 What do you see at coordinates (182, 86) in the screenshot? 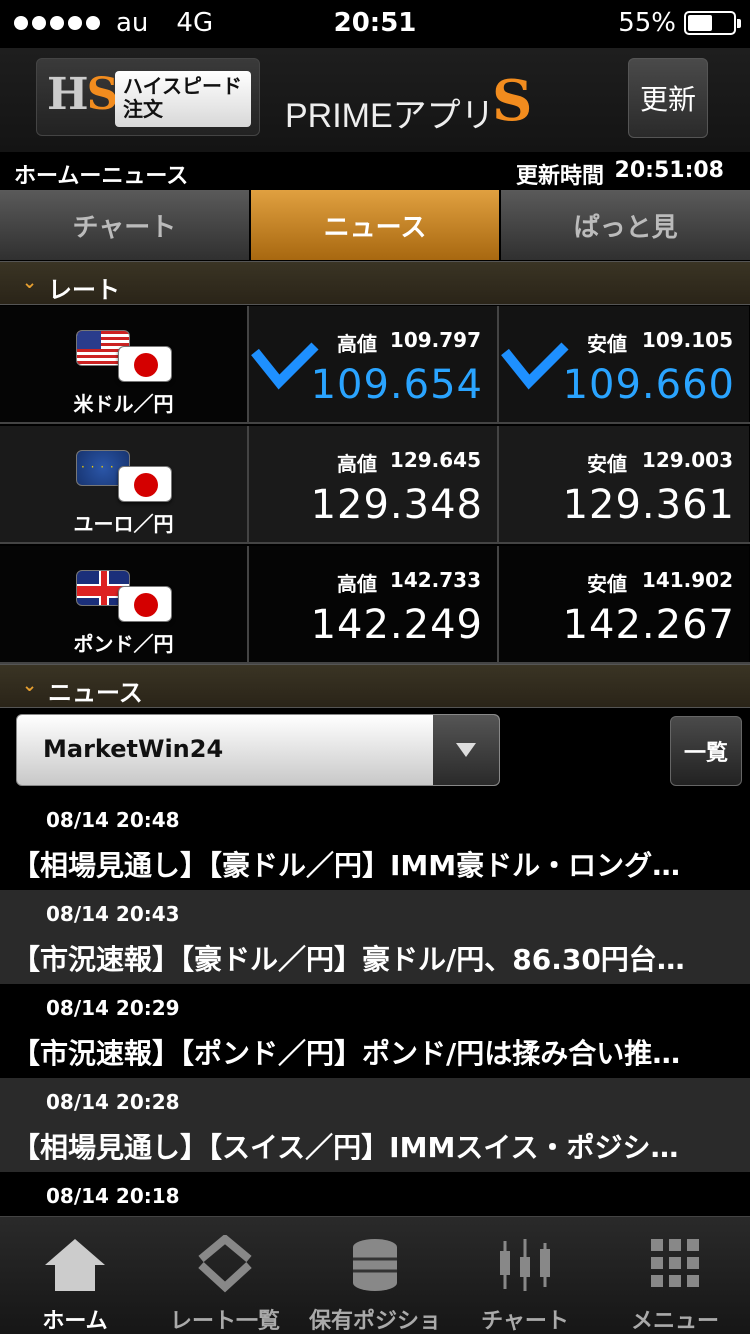
I see `logo-label-line1: ハイスピード` at bounding box center [182, 86].